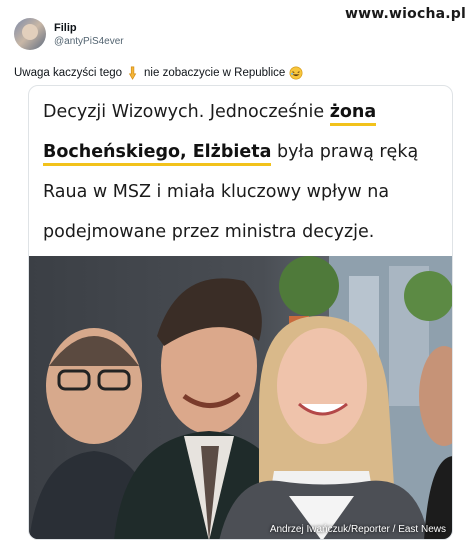 The image size is (474, 553). I want to click on quote-line-2: Bocheńskiego, Elżbieta była prawą ręką, so click(243, 152).